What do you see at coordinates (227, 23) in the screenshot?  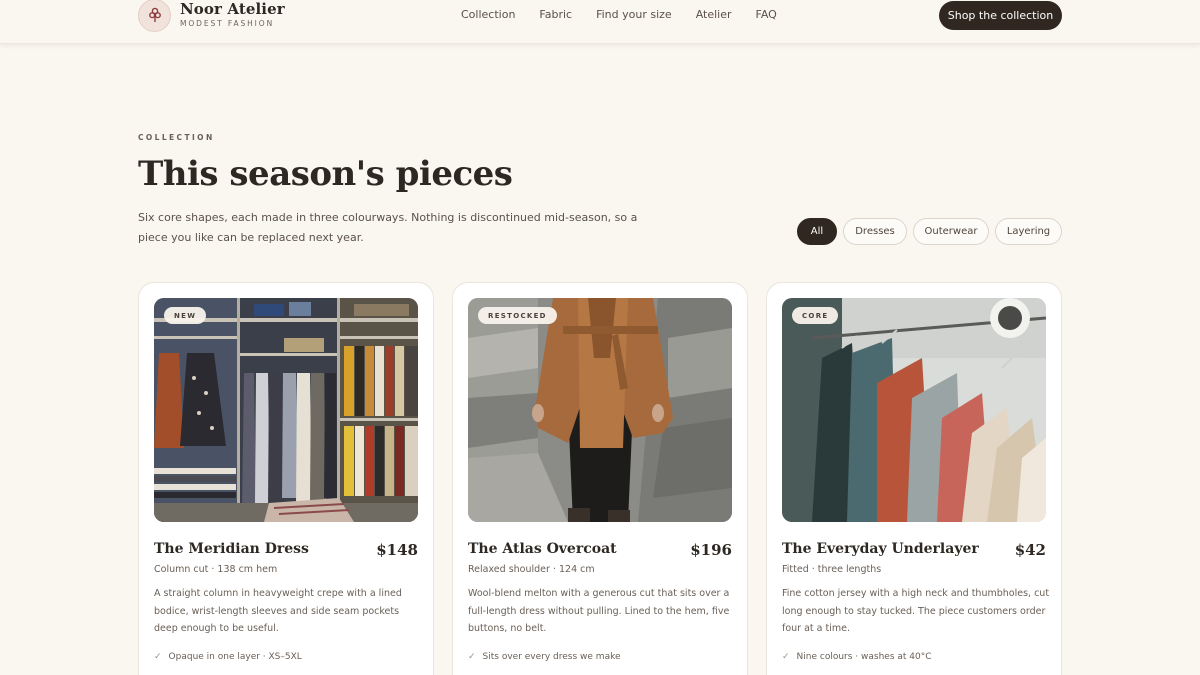 I see `brand-tagline: MODEST FASHION` at bounding box center [227, 23].